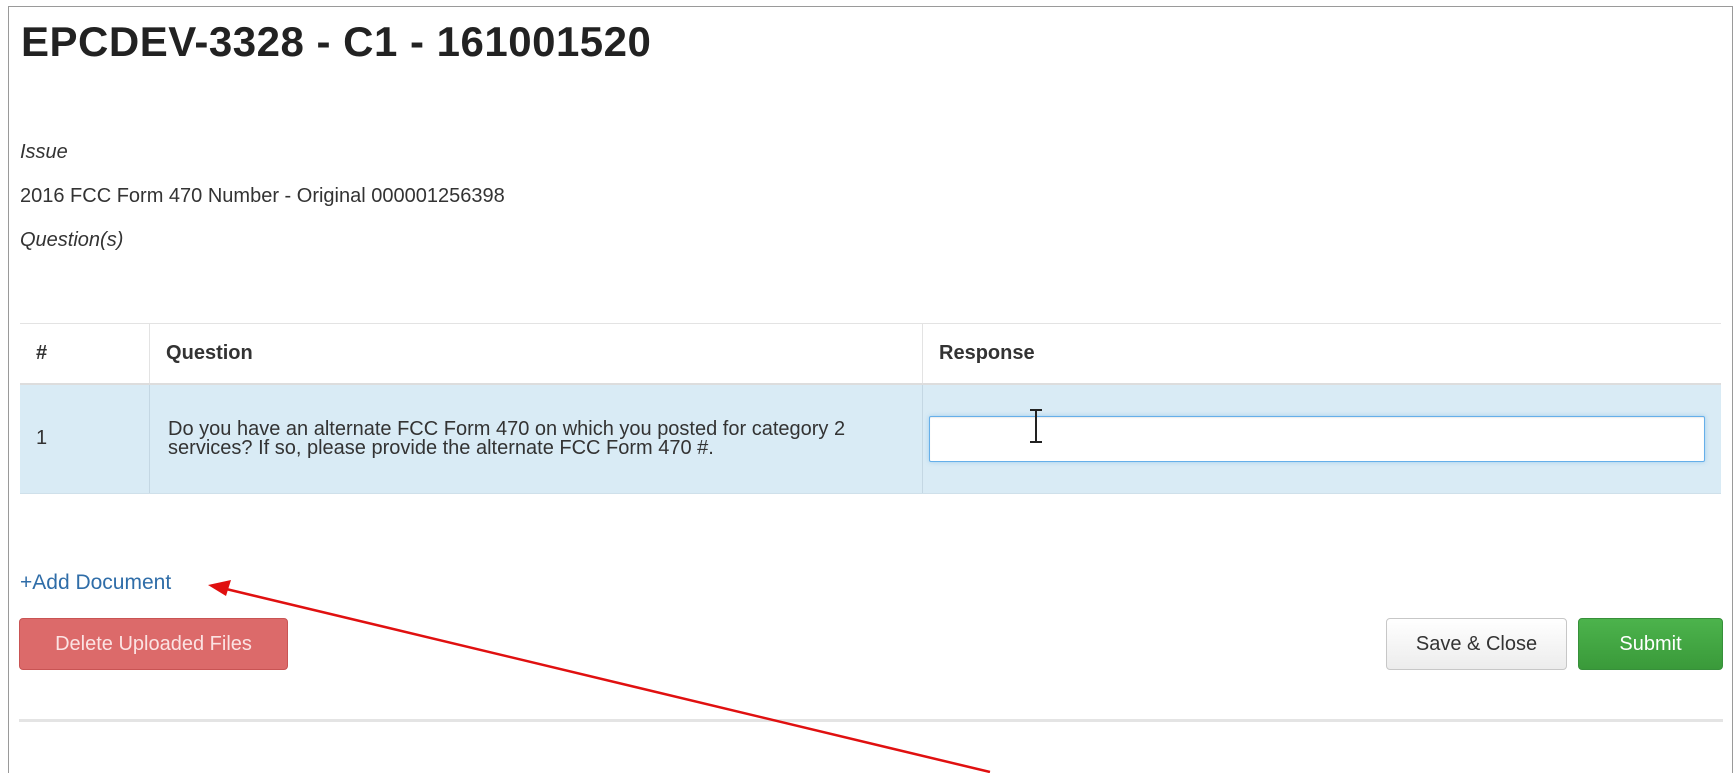  What do you see at coordinates (1317, 438) in the screenshot?
I see `response-input` at bounding box center [1317, 438].